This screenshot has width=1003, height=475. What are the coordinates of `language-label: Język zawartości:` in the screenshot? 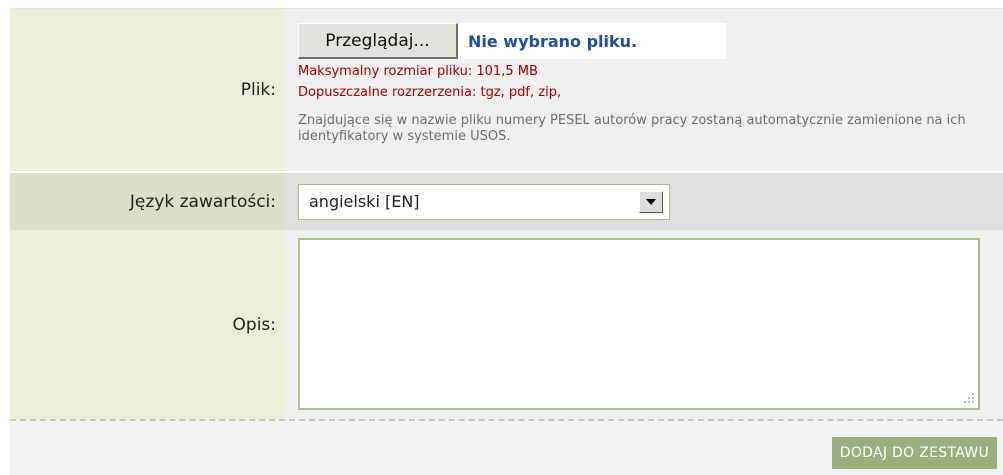 It's located at (147, 201).